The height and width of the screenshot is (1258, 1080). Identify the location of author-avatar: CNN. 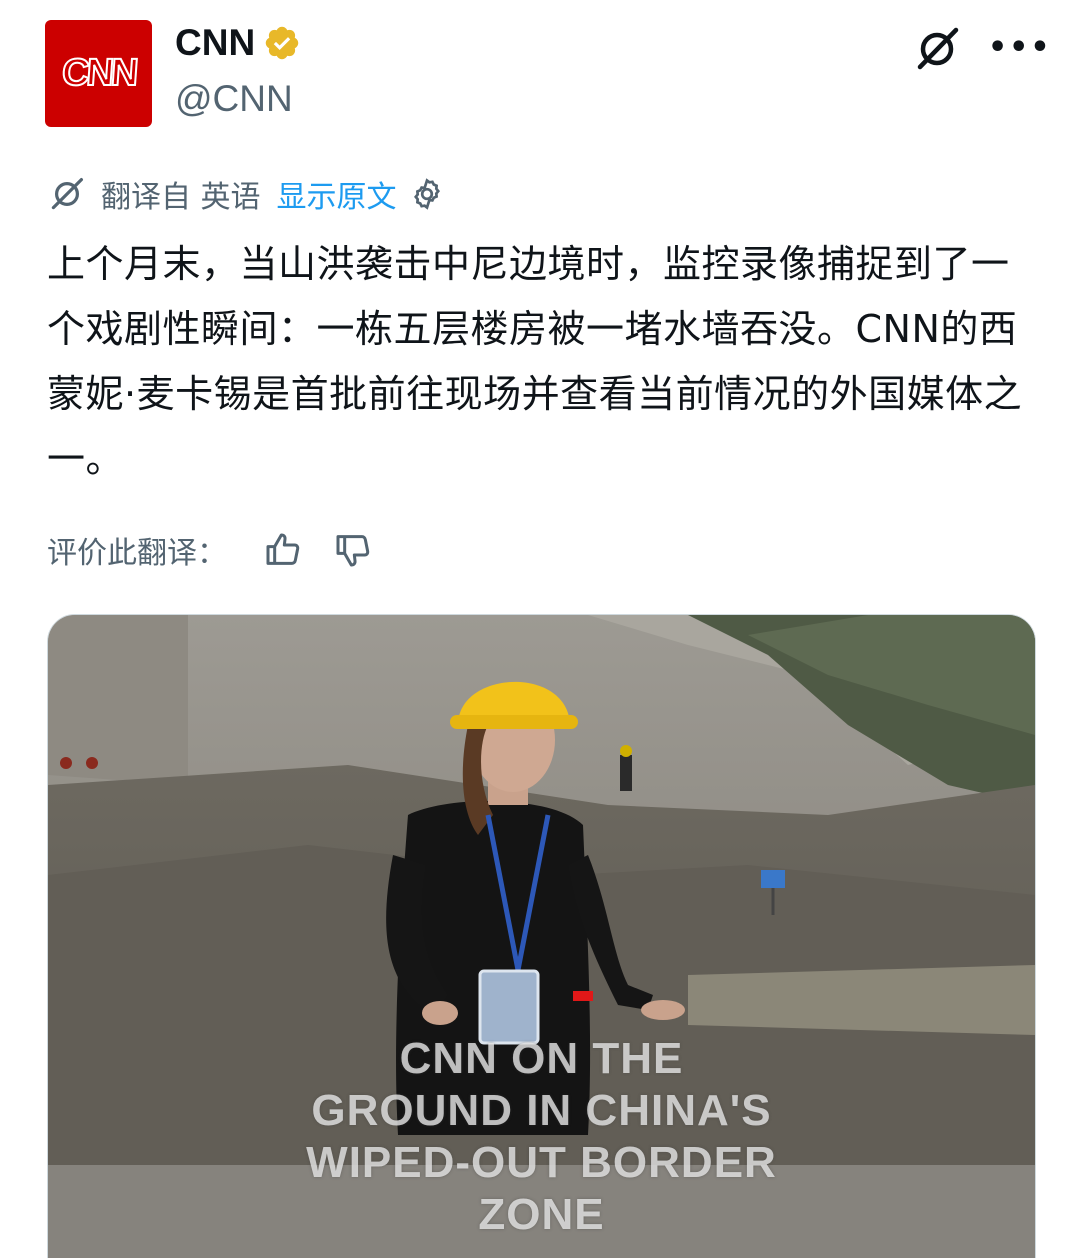
(98, 73).